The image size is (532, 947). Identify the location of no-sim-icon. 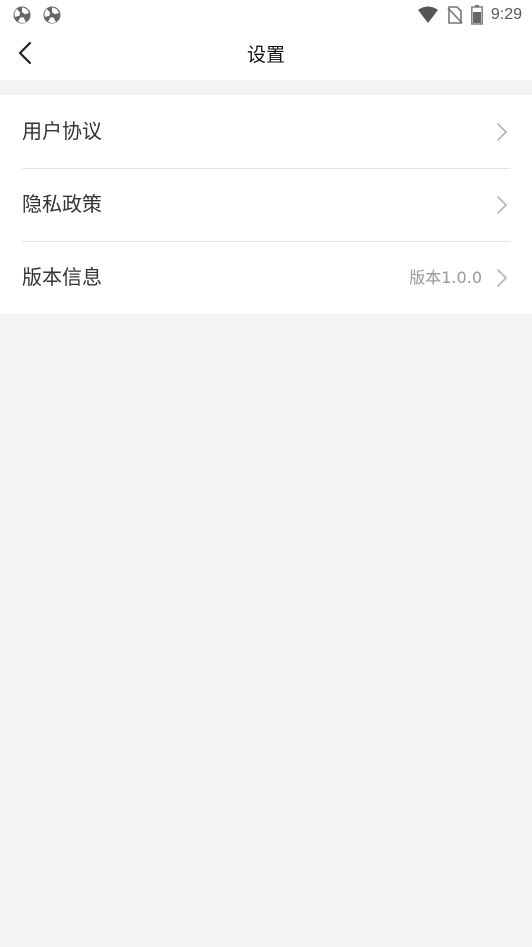
(455, 15).